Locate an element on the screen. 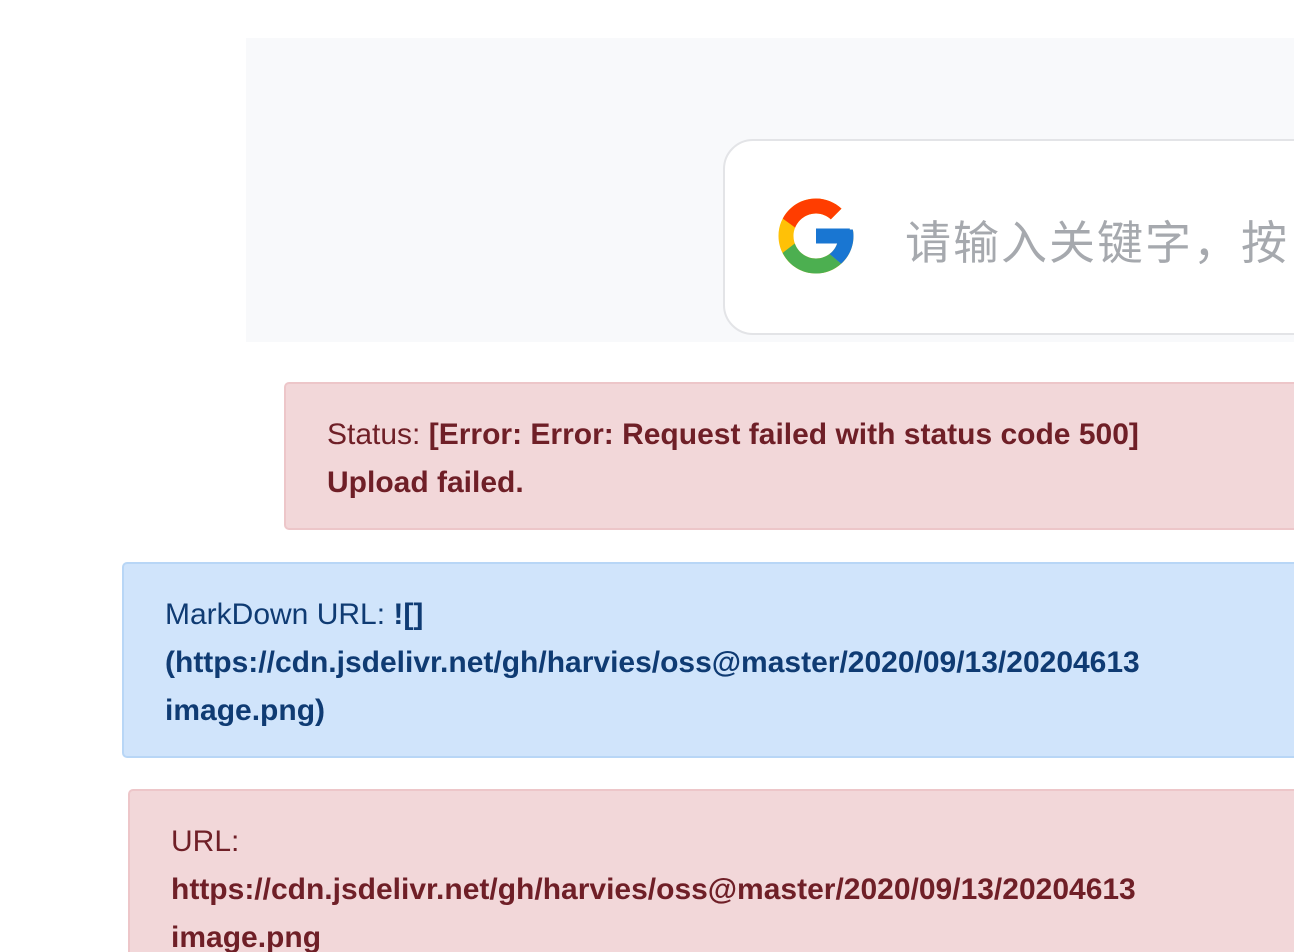 This screenshot has height=952, width=1294. markdown-url-value-line-1: ![] is located at coordinates (408, 614).